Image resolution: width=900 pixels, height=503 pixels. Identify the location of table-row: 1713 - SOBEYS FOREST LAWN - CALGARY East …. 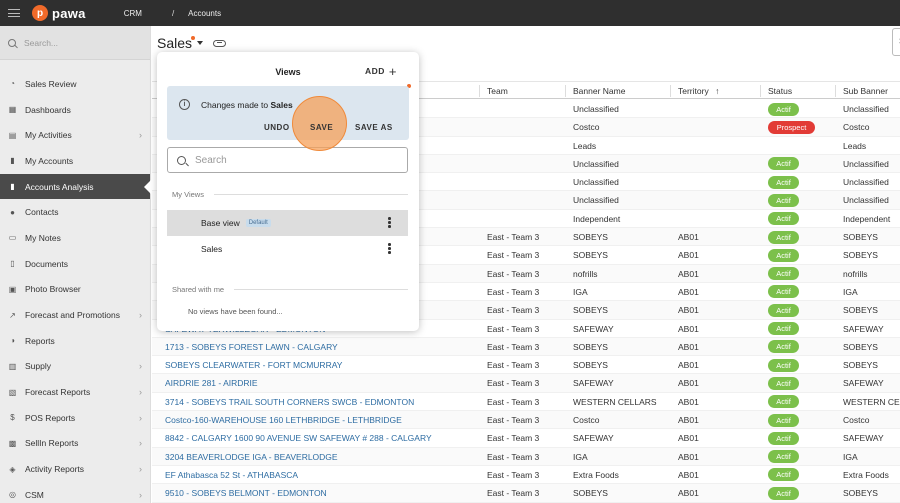
(526, 347).